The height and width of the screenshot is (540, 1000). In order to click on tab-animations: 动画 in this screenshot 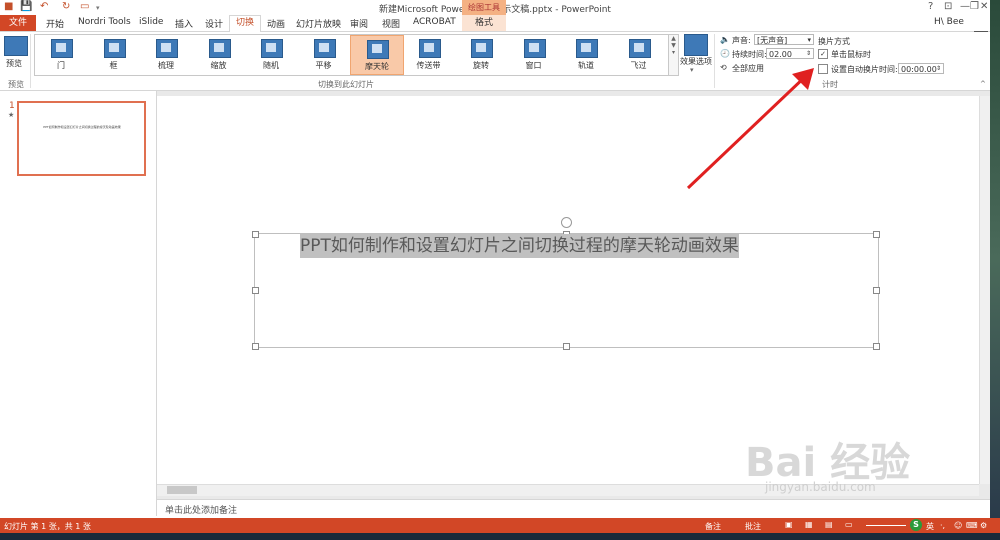, I will do `click(276, 23)`.